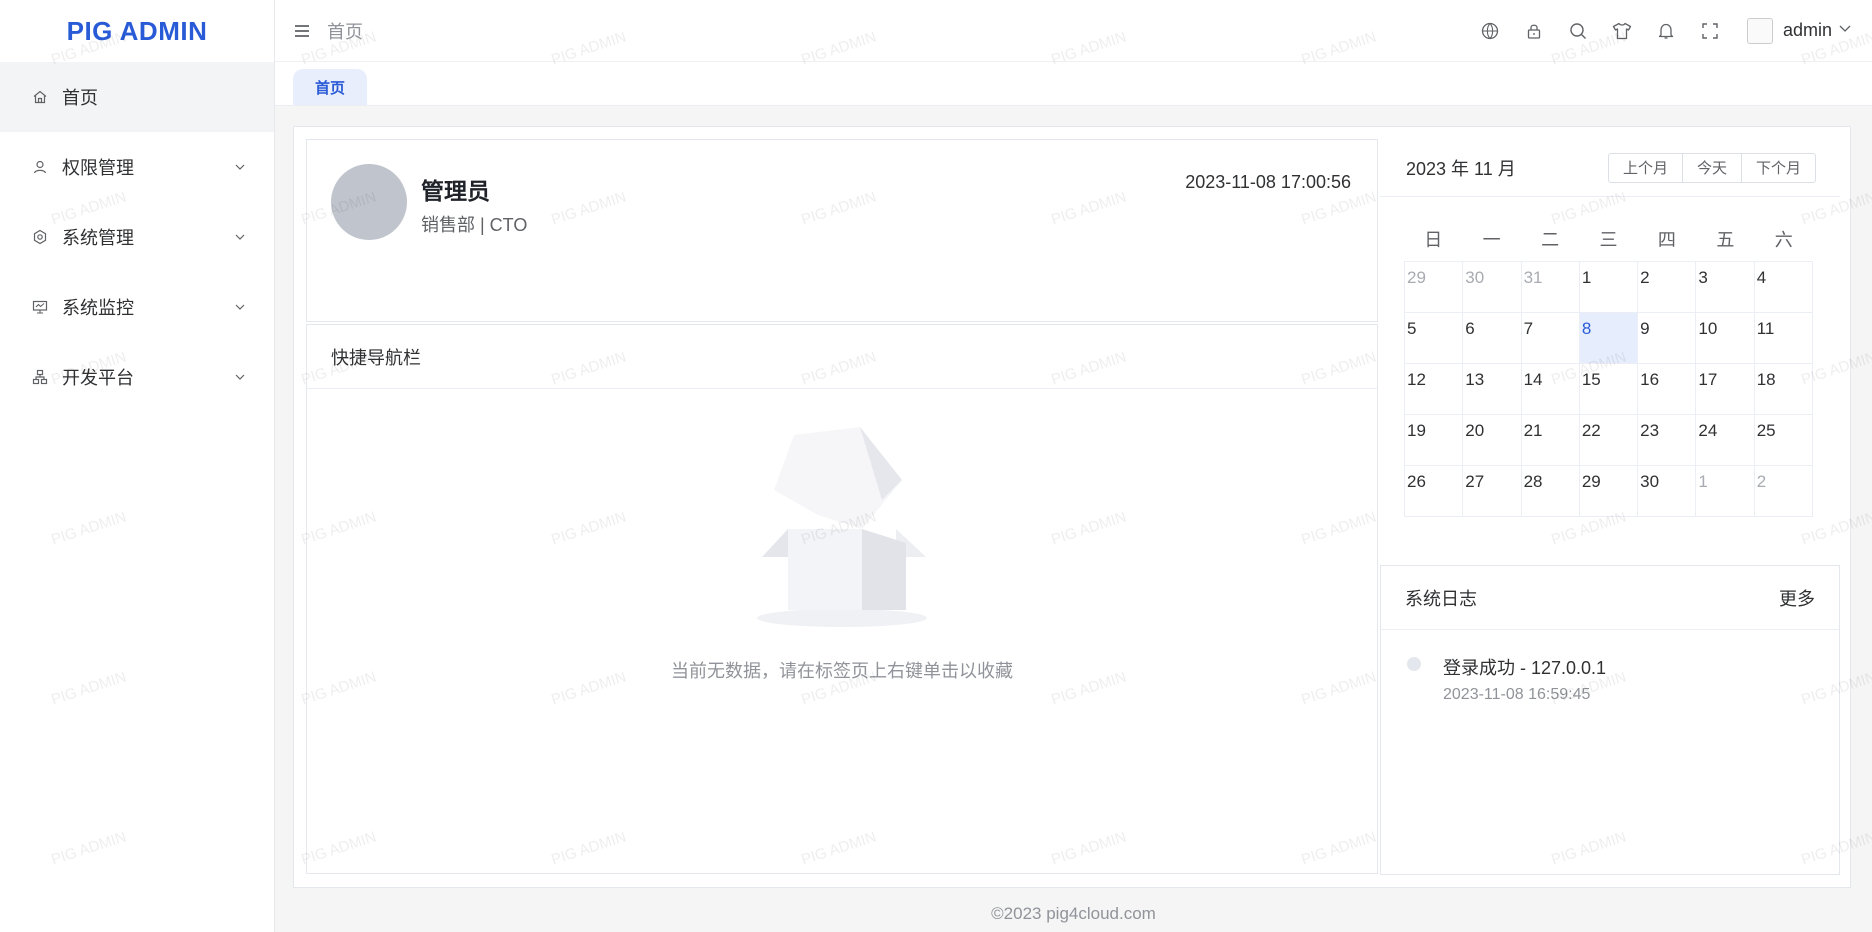 This screenshot has width=1872, height=932. Describe the element at coordinates (1783, 440) in the screenshot. I see `calendar-day: 25` at that location.